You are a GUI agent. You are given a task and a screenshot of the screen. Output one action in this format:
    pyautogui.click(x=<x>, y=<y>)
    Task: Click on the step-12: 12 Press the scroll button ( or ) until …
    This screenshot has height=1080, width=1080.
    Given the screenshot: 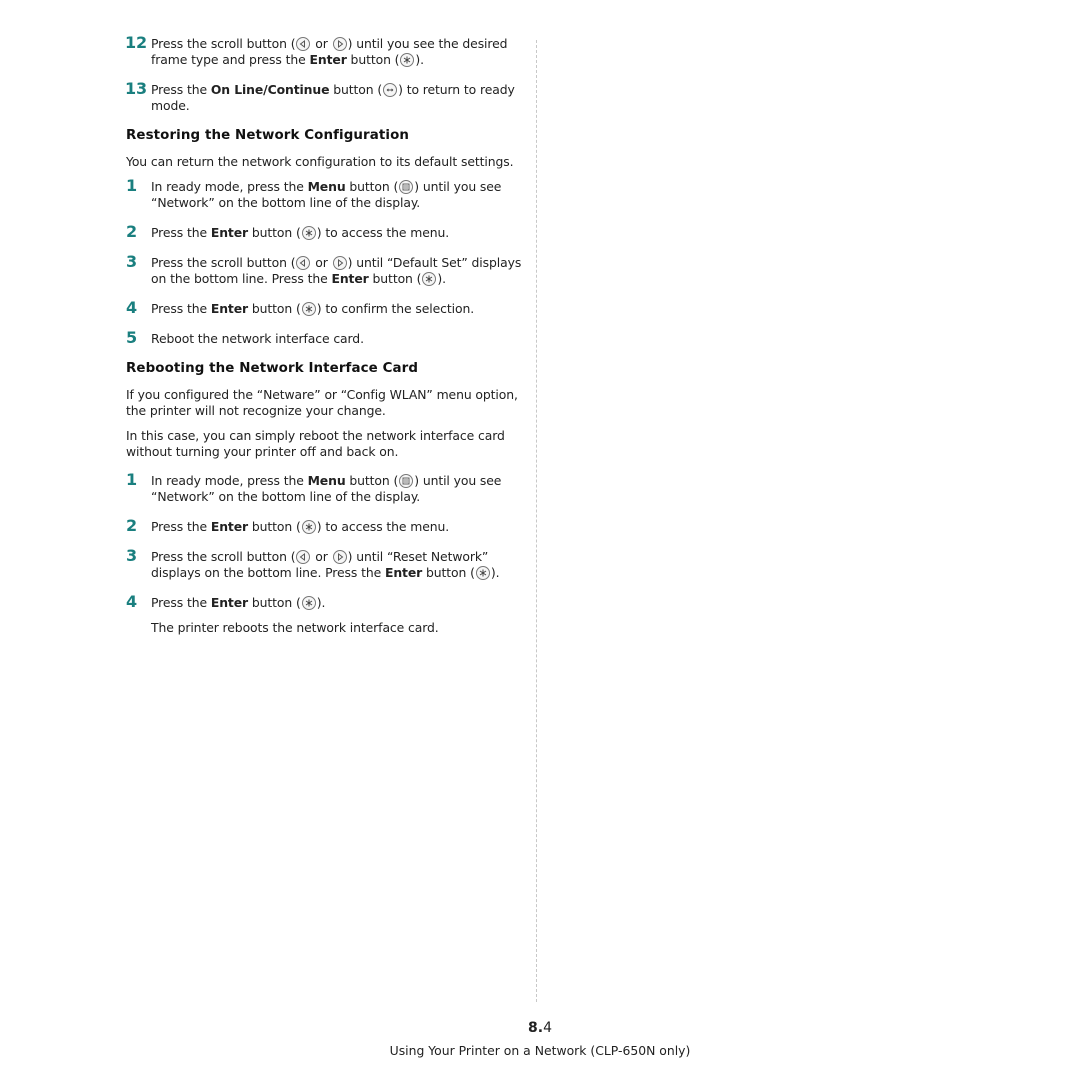 What is the action you would take?
    pyautogui.click(x=316, y=50)
    